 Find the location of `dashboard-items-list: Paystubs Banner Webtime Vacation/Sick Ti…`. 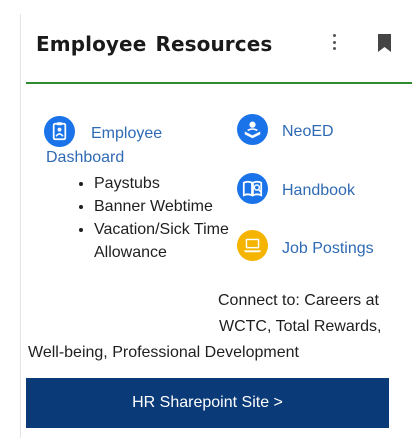

dashboard-items-list: Paystubs Banner Webtime Vacation/Sick Ti… is located at coordinates (155, 218).